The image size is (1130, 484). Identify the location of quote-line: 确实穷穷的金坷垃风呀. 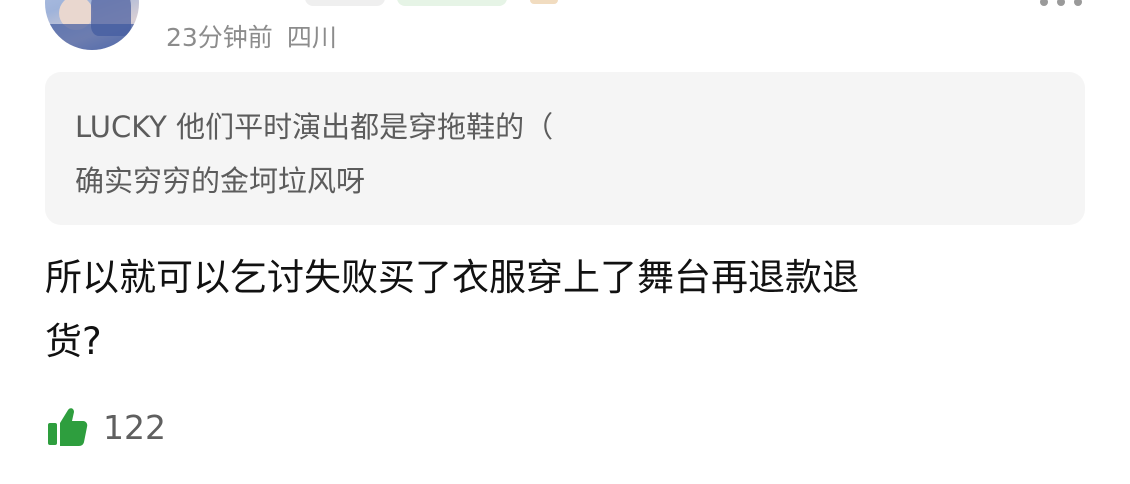
(220, 181).